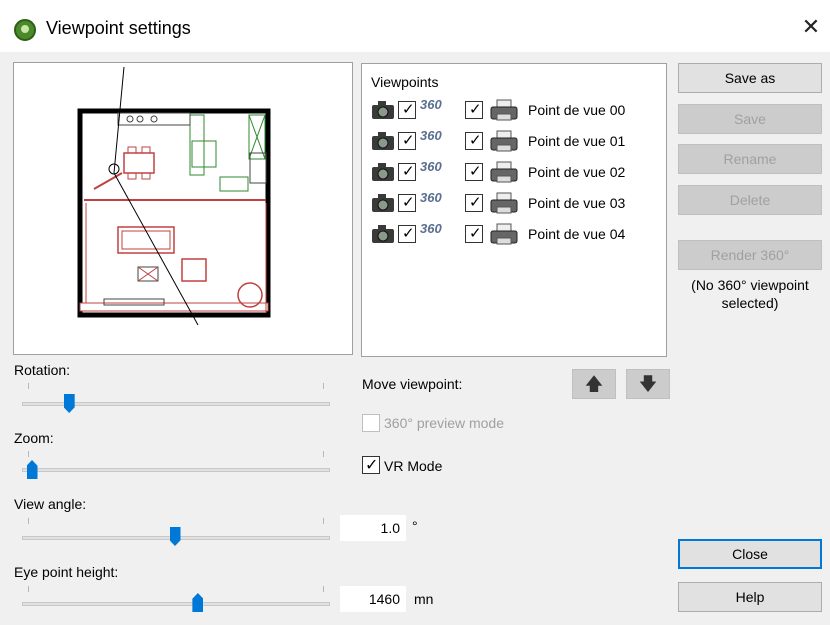  Describe the element at coordinates (750, 294) in the screenshot. I see `render-360-note: (No 360° viewpoint selected)` at that location.